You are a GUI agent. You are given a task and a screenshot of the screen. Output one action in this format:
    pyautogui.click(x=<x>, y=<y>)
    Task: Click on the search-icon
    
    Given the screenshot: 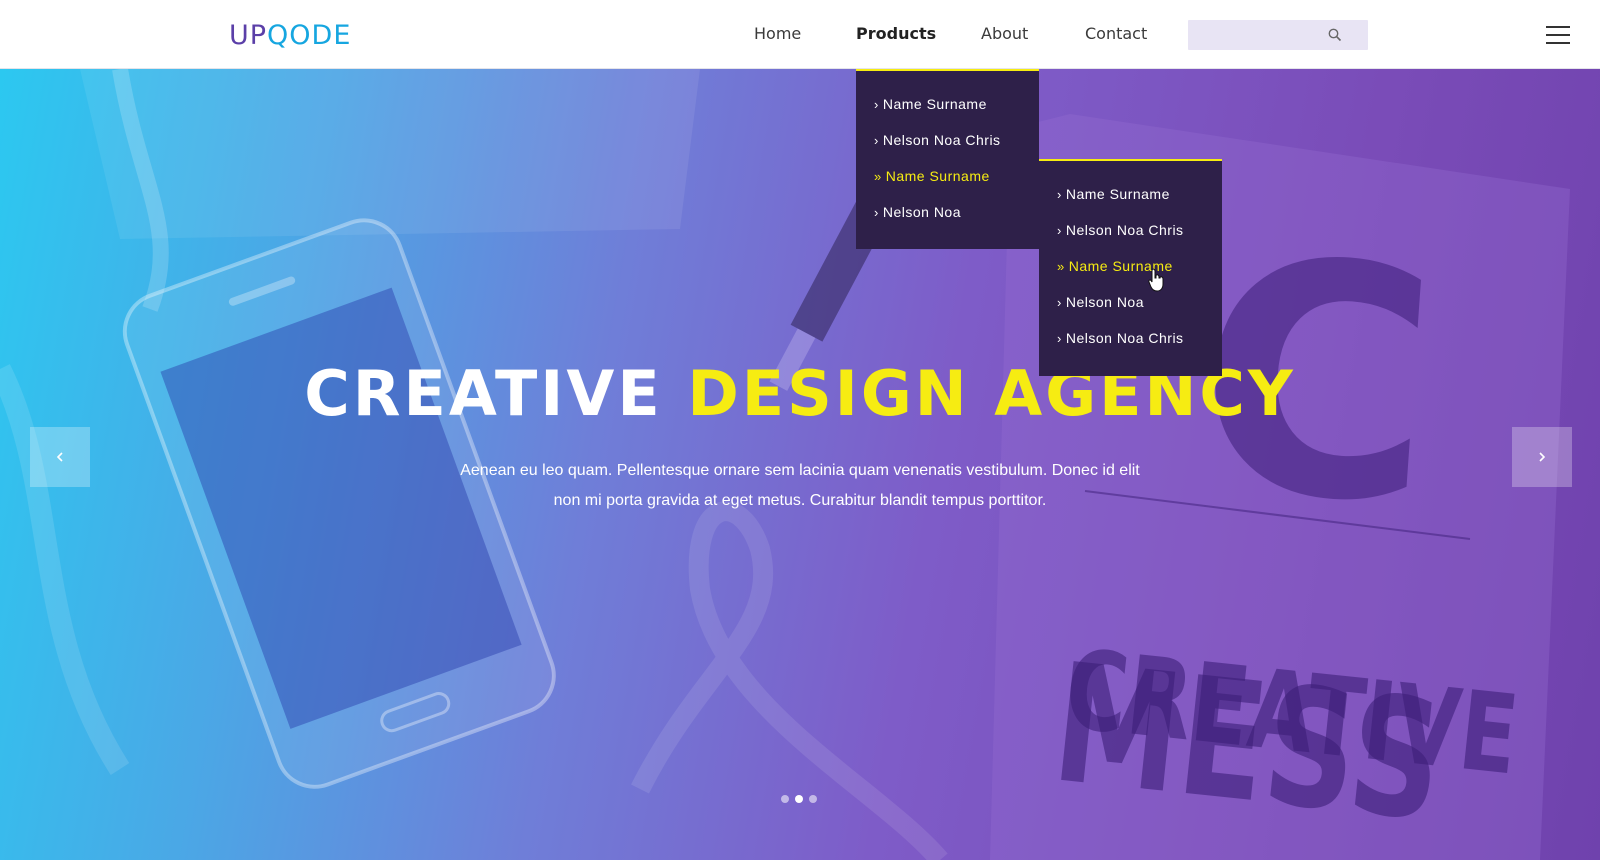 What is the action you would take?
    pyautogui.click(x=1335, y=35)
    